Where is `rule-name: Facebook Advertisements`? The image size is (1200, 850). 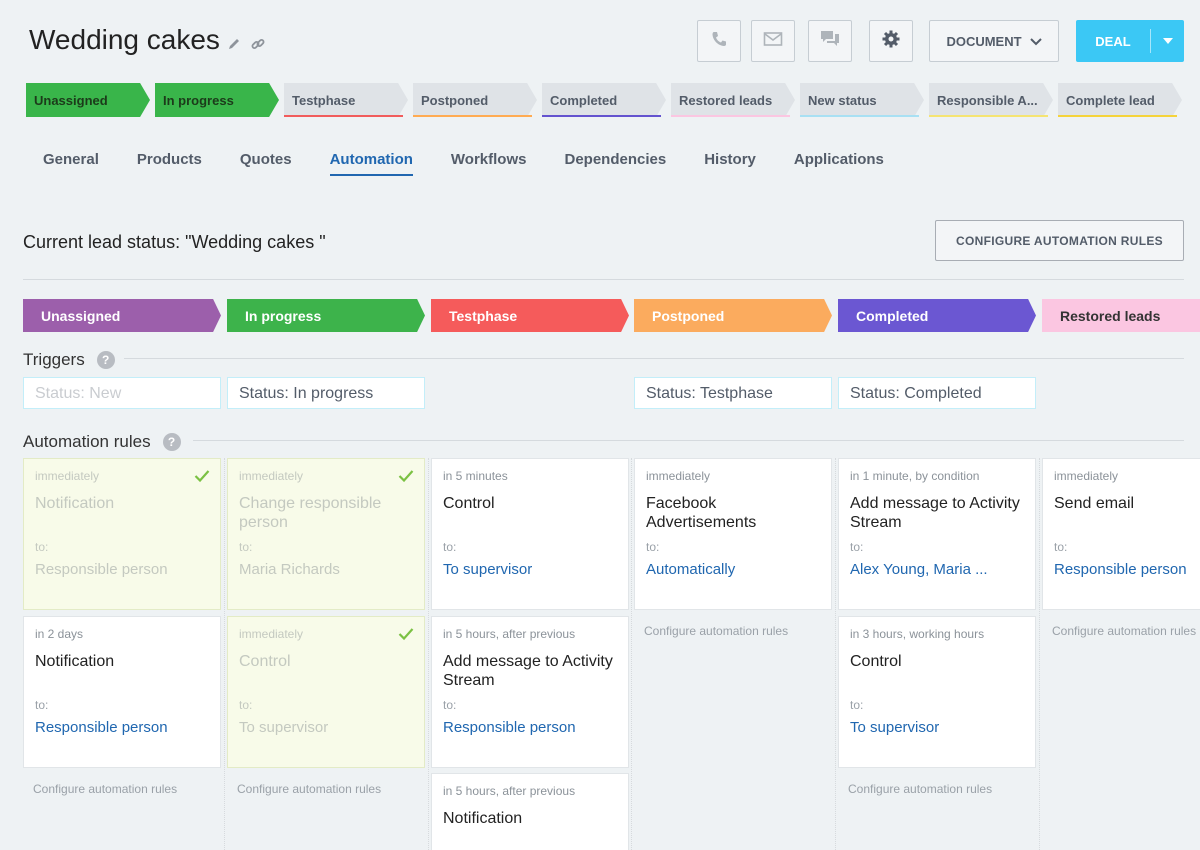
rule-name: Facebook Advertisements is located at coordinates (701, 513).